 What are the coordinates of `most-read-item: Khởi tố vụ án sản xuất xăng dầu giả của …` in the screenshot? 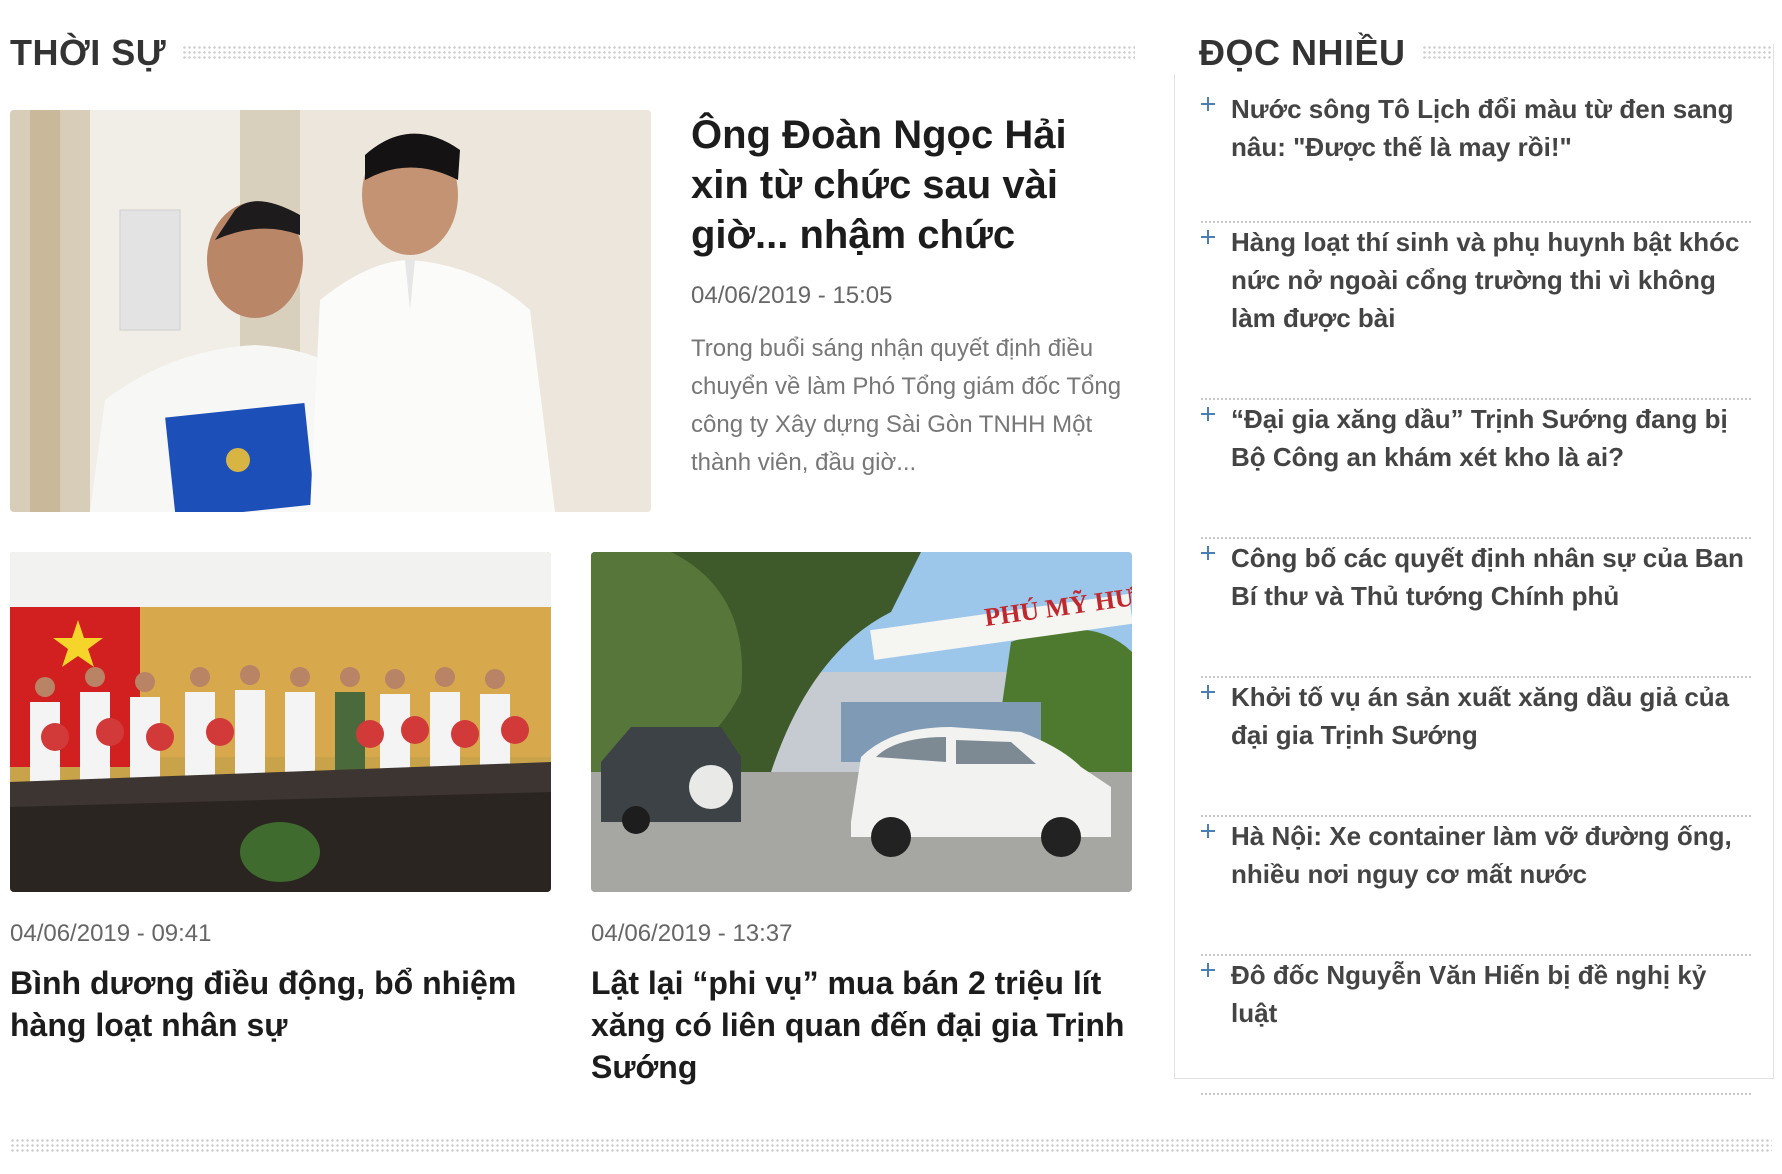 It's located at (1476, 747).